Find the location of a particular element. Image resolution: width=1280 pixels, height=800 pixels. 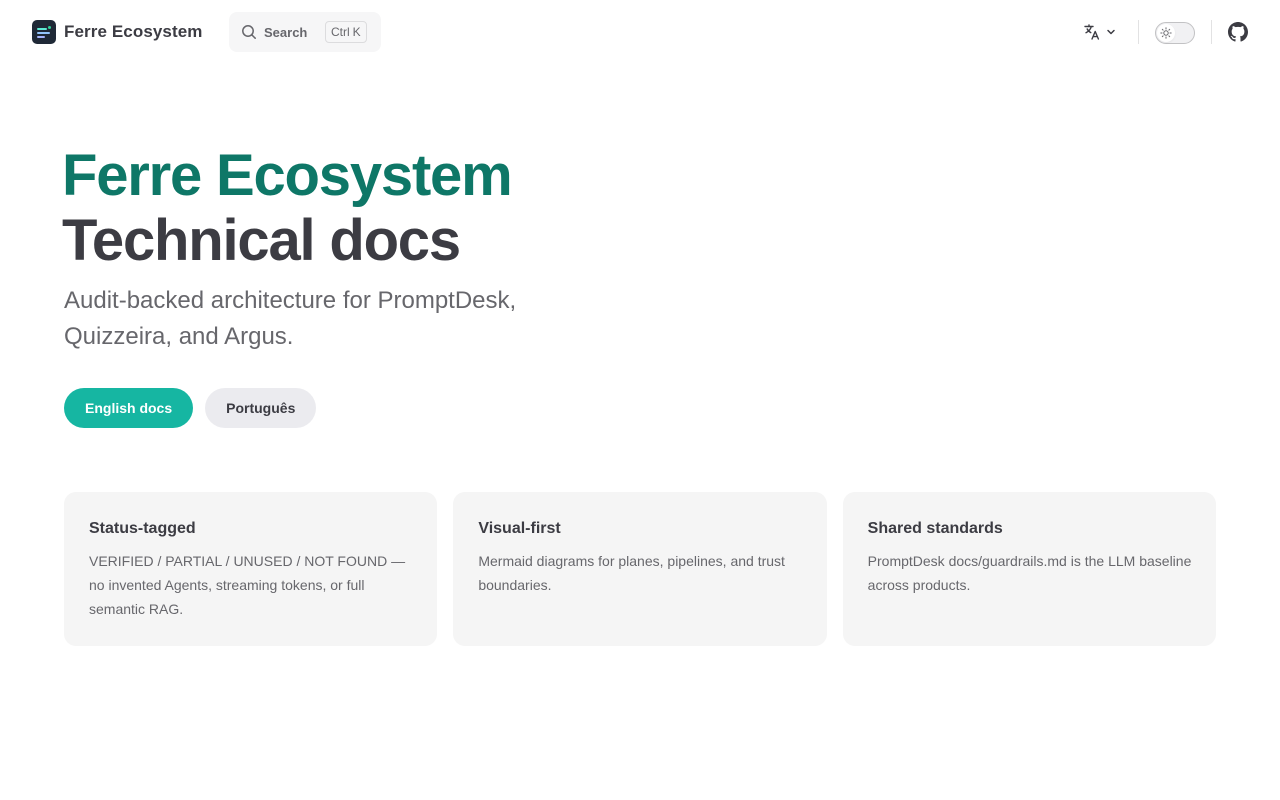

search-icon is located at coordinates (249, 32).